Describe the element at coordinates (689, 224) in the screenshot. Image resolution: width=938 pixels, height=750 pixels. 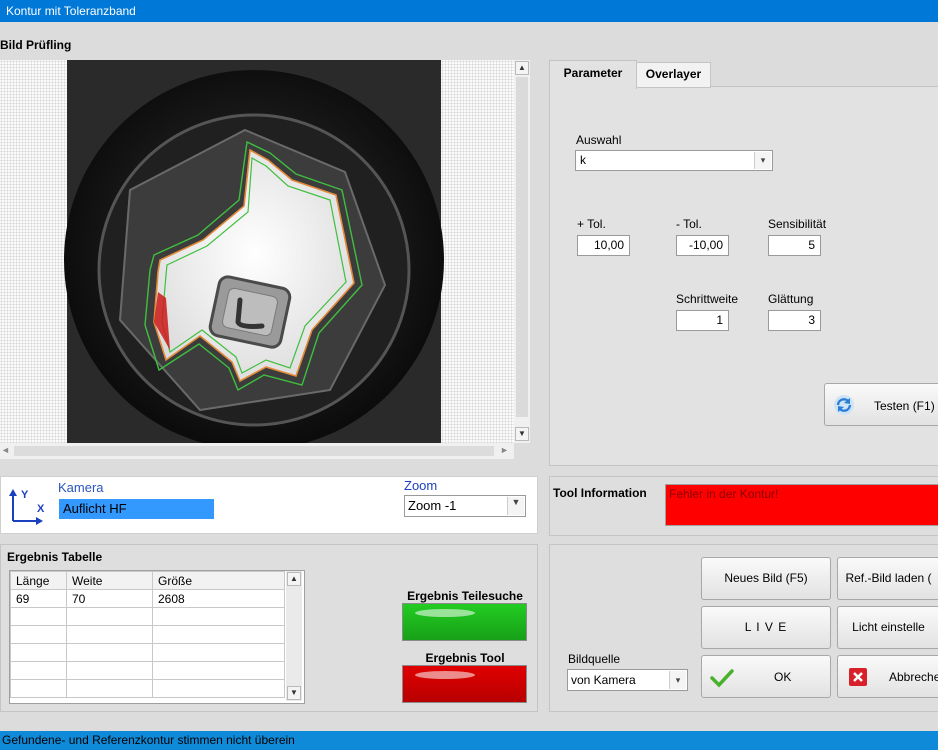
I see `minus-tol-label: - Tol.` at that location.